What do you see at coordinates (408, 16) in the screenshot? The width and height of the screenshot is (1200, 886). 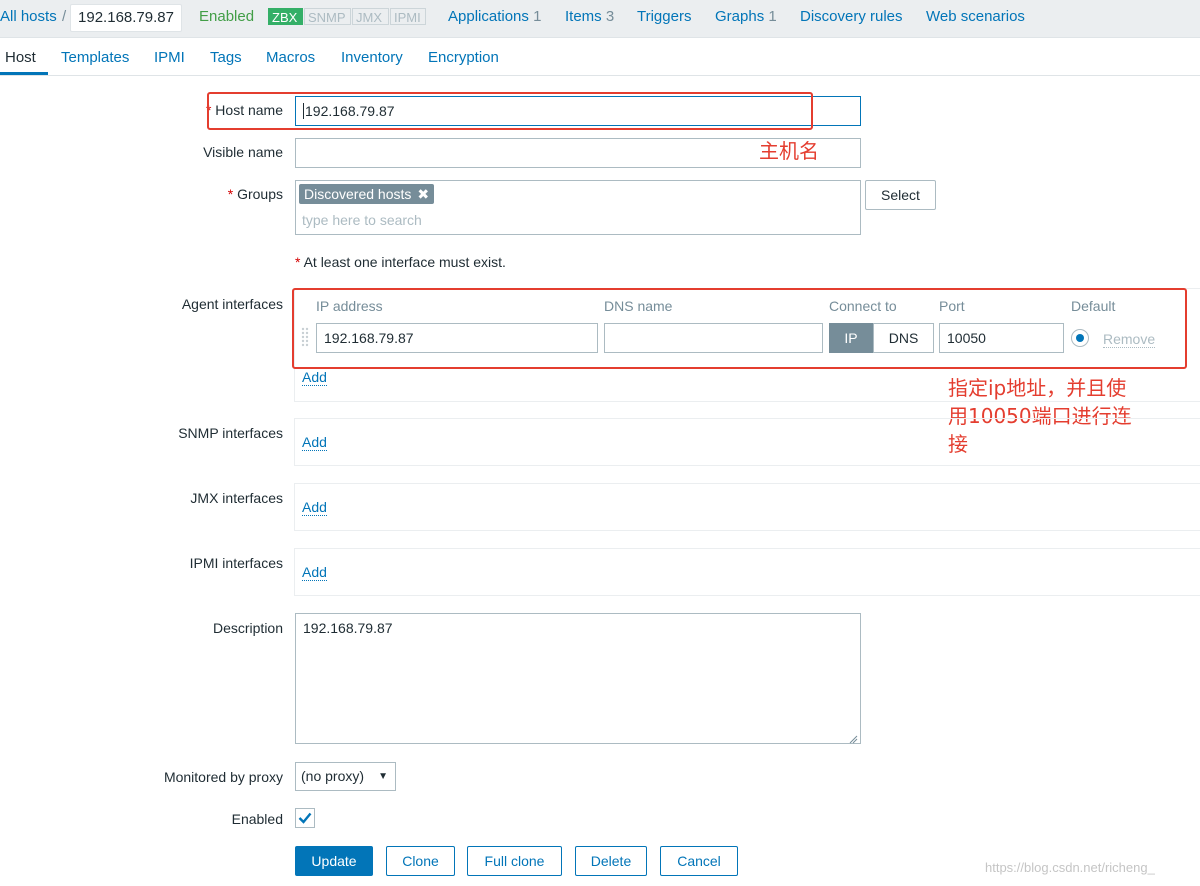 I see `ipmi-availability-badge: IPMI` at bounding box center [408, 16].